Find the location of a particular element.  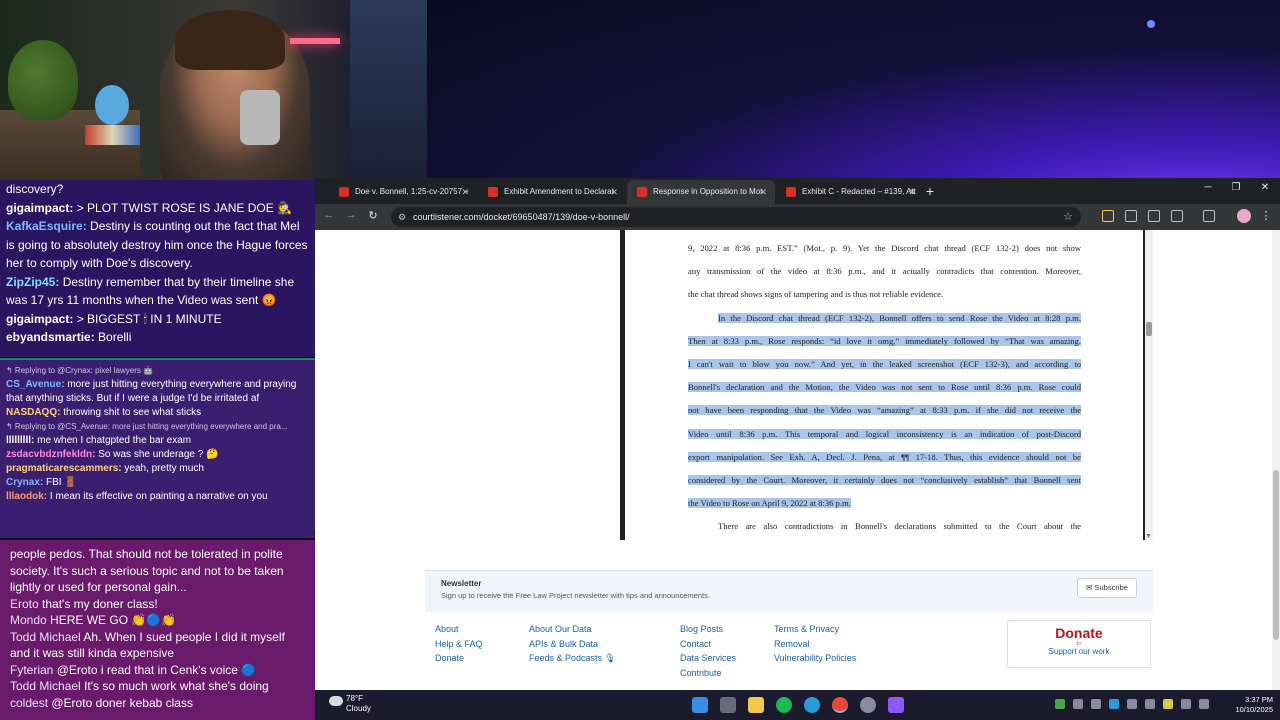

sidebar-icon is located at coordinates (1209, 216).